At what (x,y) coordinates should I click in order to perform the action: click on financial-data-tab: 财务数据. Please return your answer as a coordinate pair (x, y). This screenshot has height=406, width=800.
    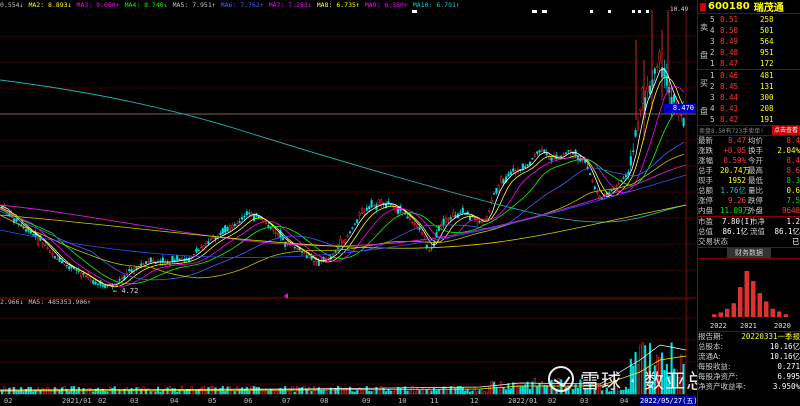
    Looking at the image, I should click on (749, 253).